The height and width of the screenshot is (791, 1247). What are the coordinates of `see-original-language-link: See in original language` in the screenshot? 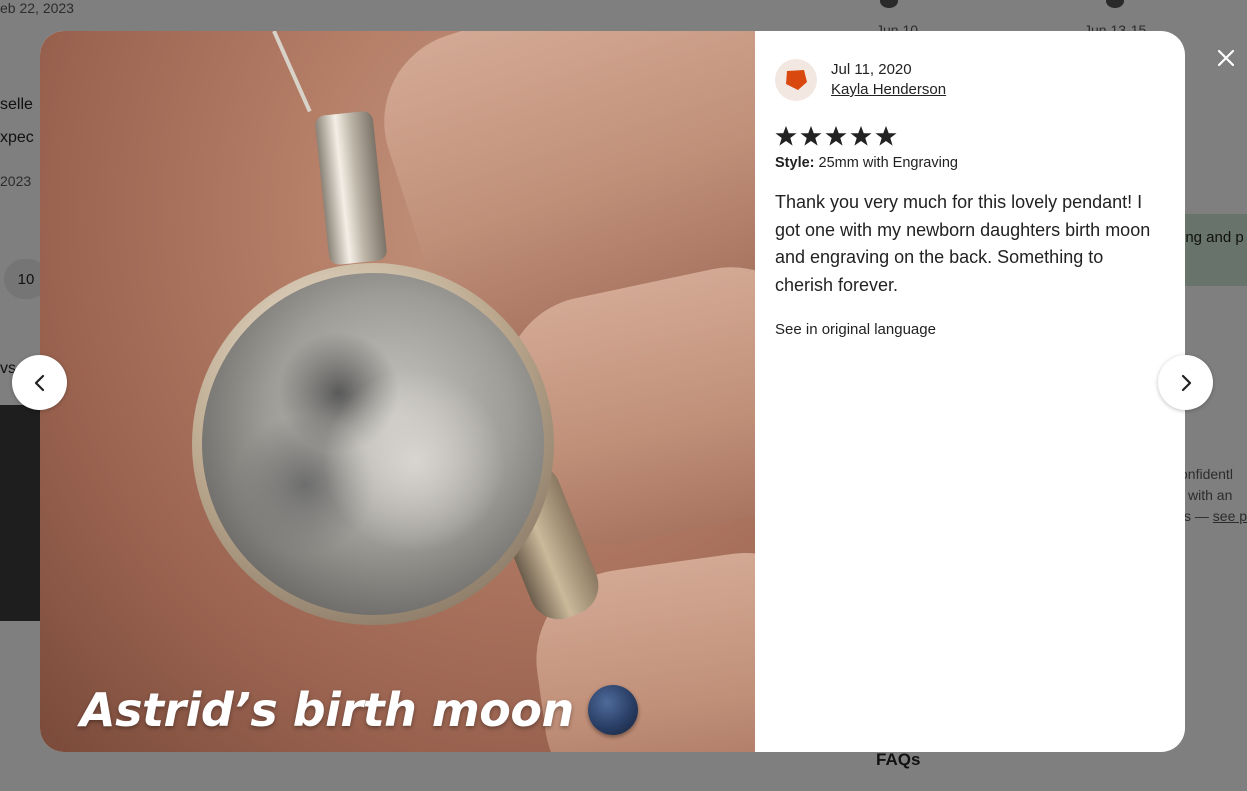 It's located at (970, 329).